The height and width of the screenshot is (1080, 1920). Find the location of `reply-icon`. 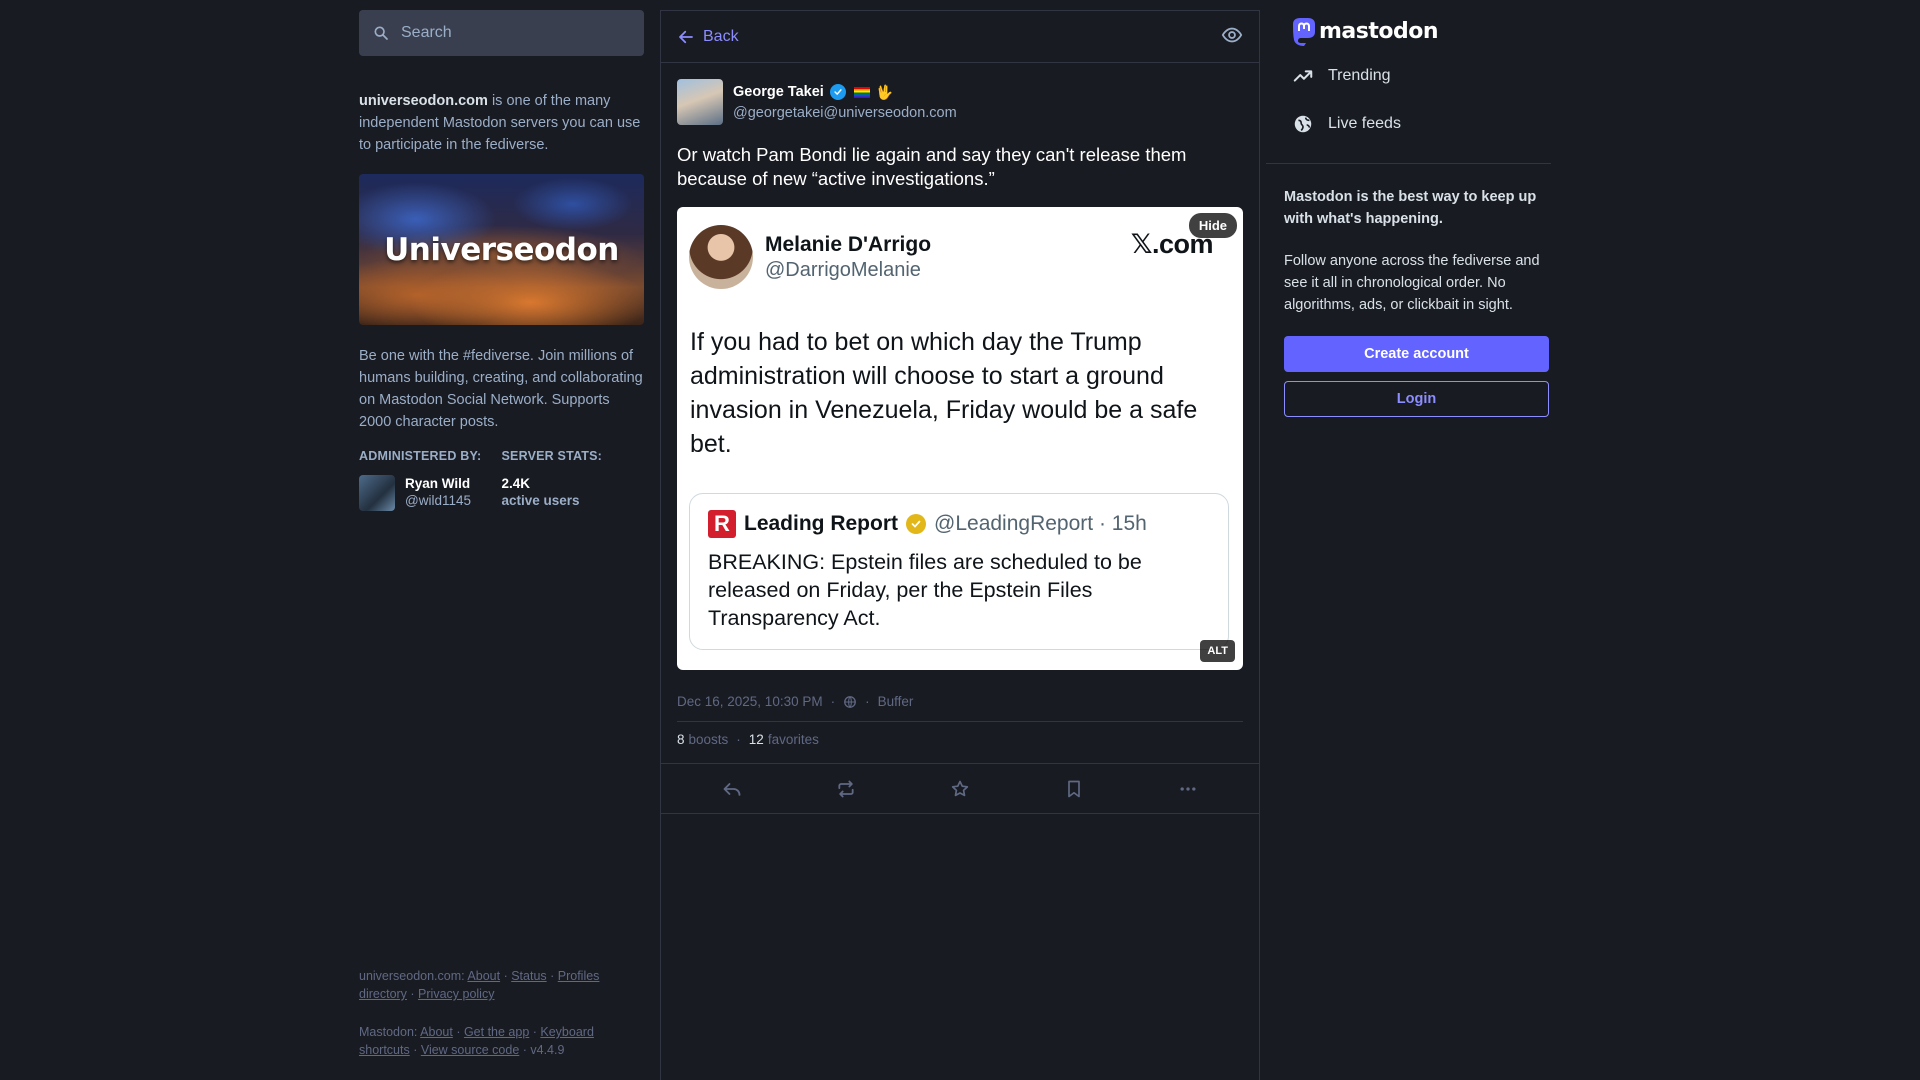

reply-icon is located at coordinates (732, 789).